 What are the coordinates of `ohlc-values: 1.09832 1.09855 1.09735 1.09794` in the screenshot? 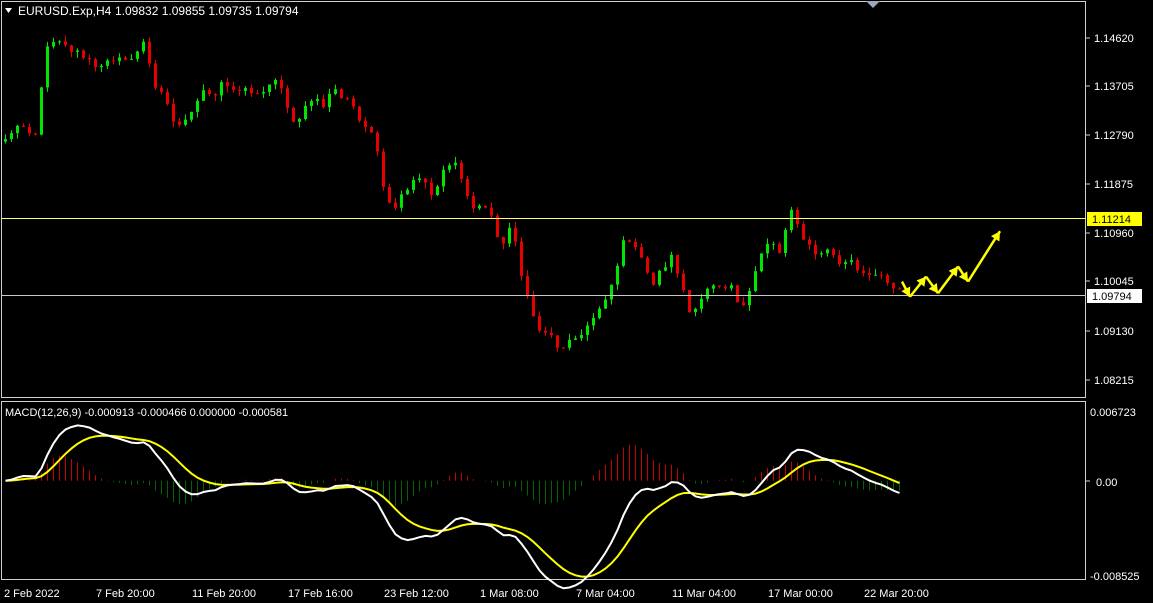 It's located at (207, 11).